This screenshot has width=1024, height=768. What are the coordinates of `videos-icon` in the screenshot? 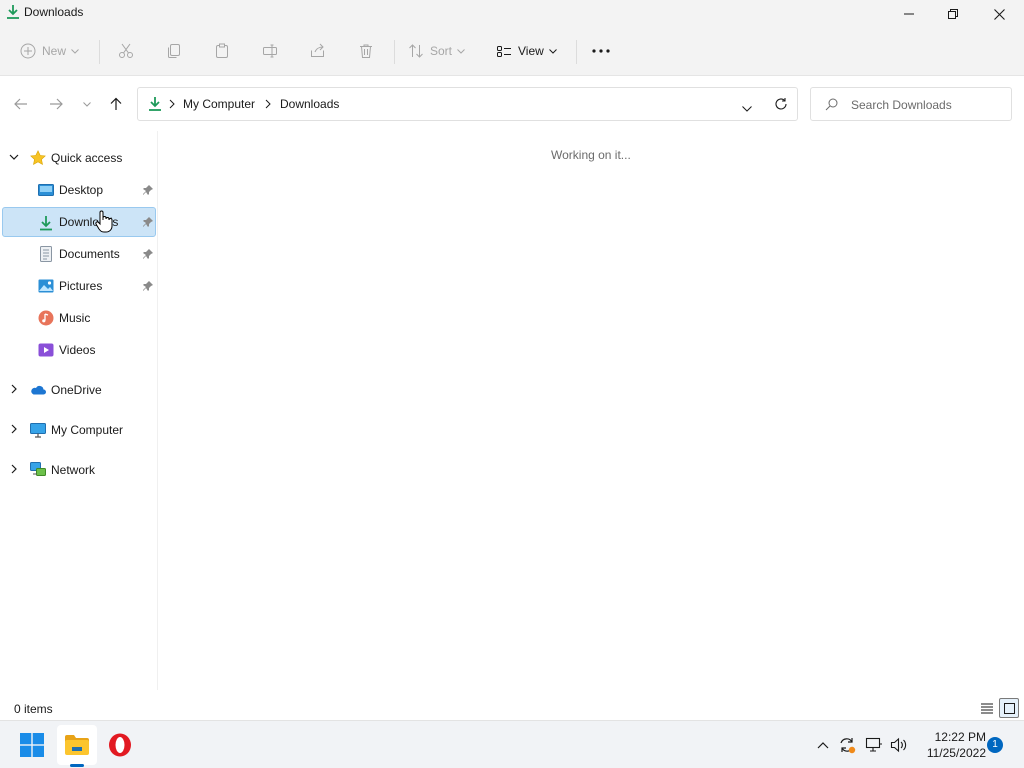 It's located at (46, 350).